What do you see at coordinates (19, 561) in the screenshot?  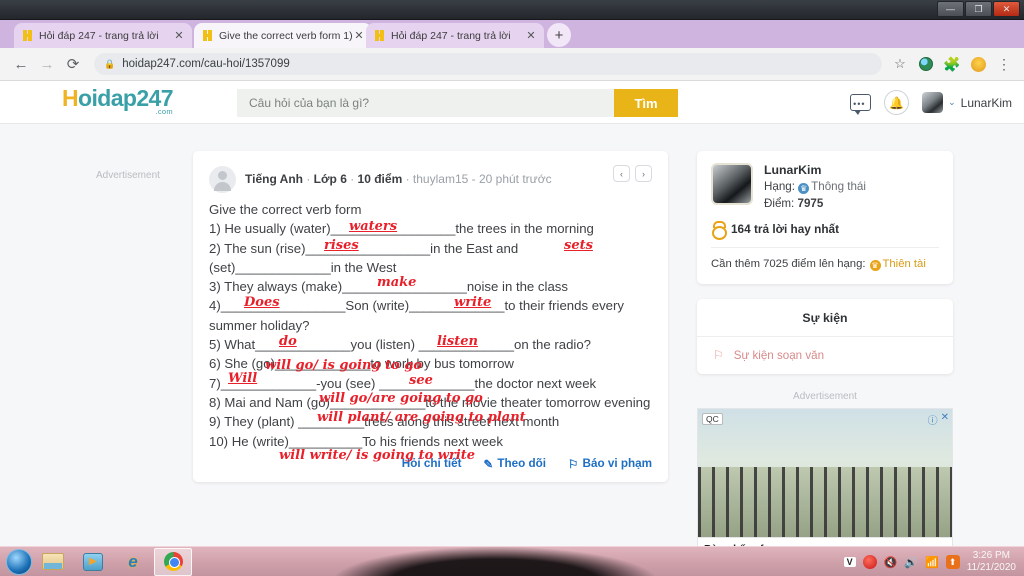 I see `start-button-icon` at bounding box center [19, 561].